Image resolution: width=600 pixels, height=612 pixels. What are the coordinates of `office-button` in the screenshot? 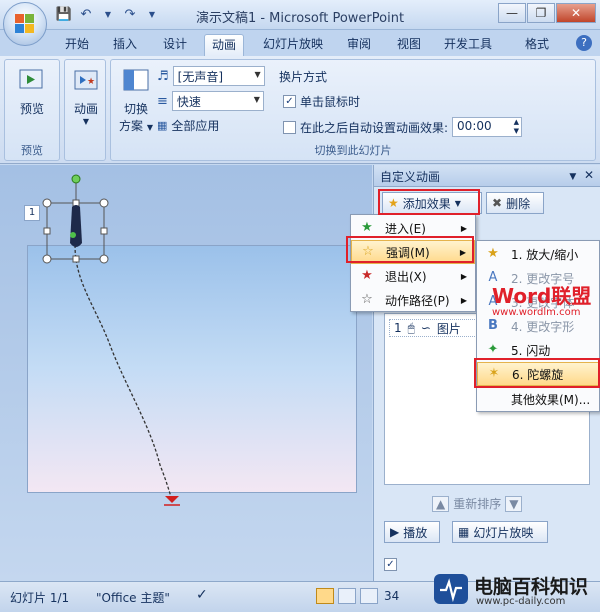 It's located at (25, 24).